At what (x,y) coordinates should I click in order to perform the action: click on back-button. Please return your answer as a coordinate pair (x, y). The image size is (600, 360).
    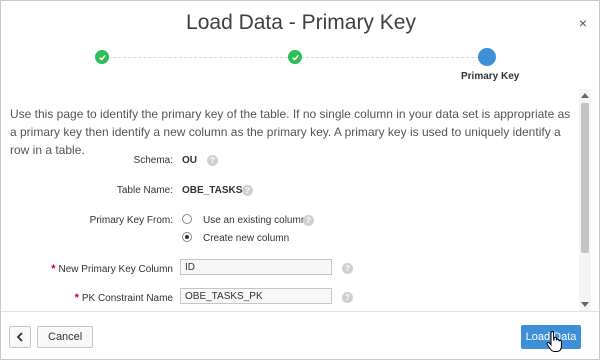
    Looking at the image, I should click on (20, 337).